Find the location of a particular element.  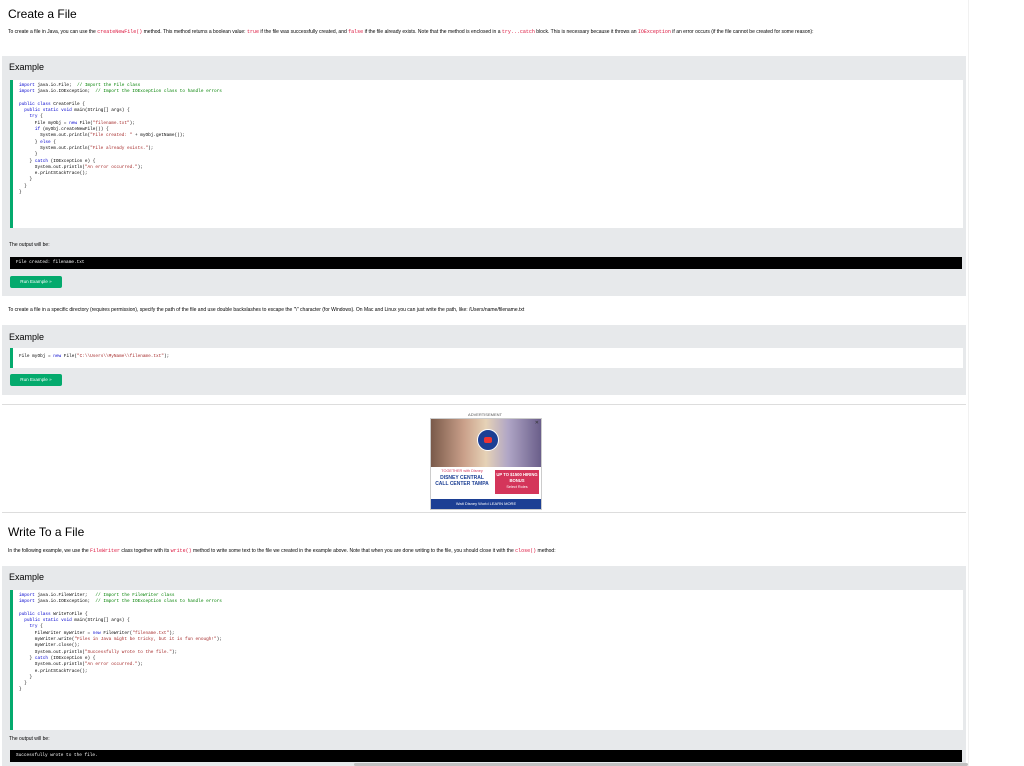

advertisement-label: ADVERTISEMENT is located at coordinates (485, 414).